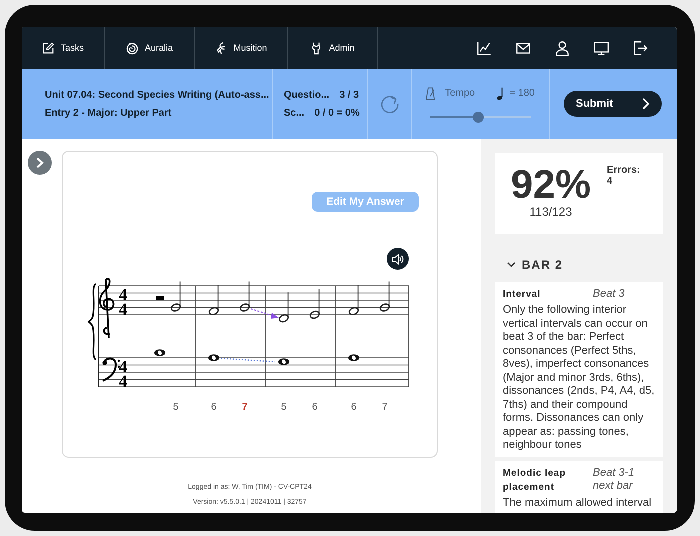 Image resolution: width=700 pixels, height=536 pixels. I want to click on tempo-slider, so click(480, 117).